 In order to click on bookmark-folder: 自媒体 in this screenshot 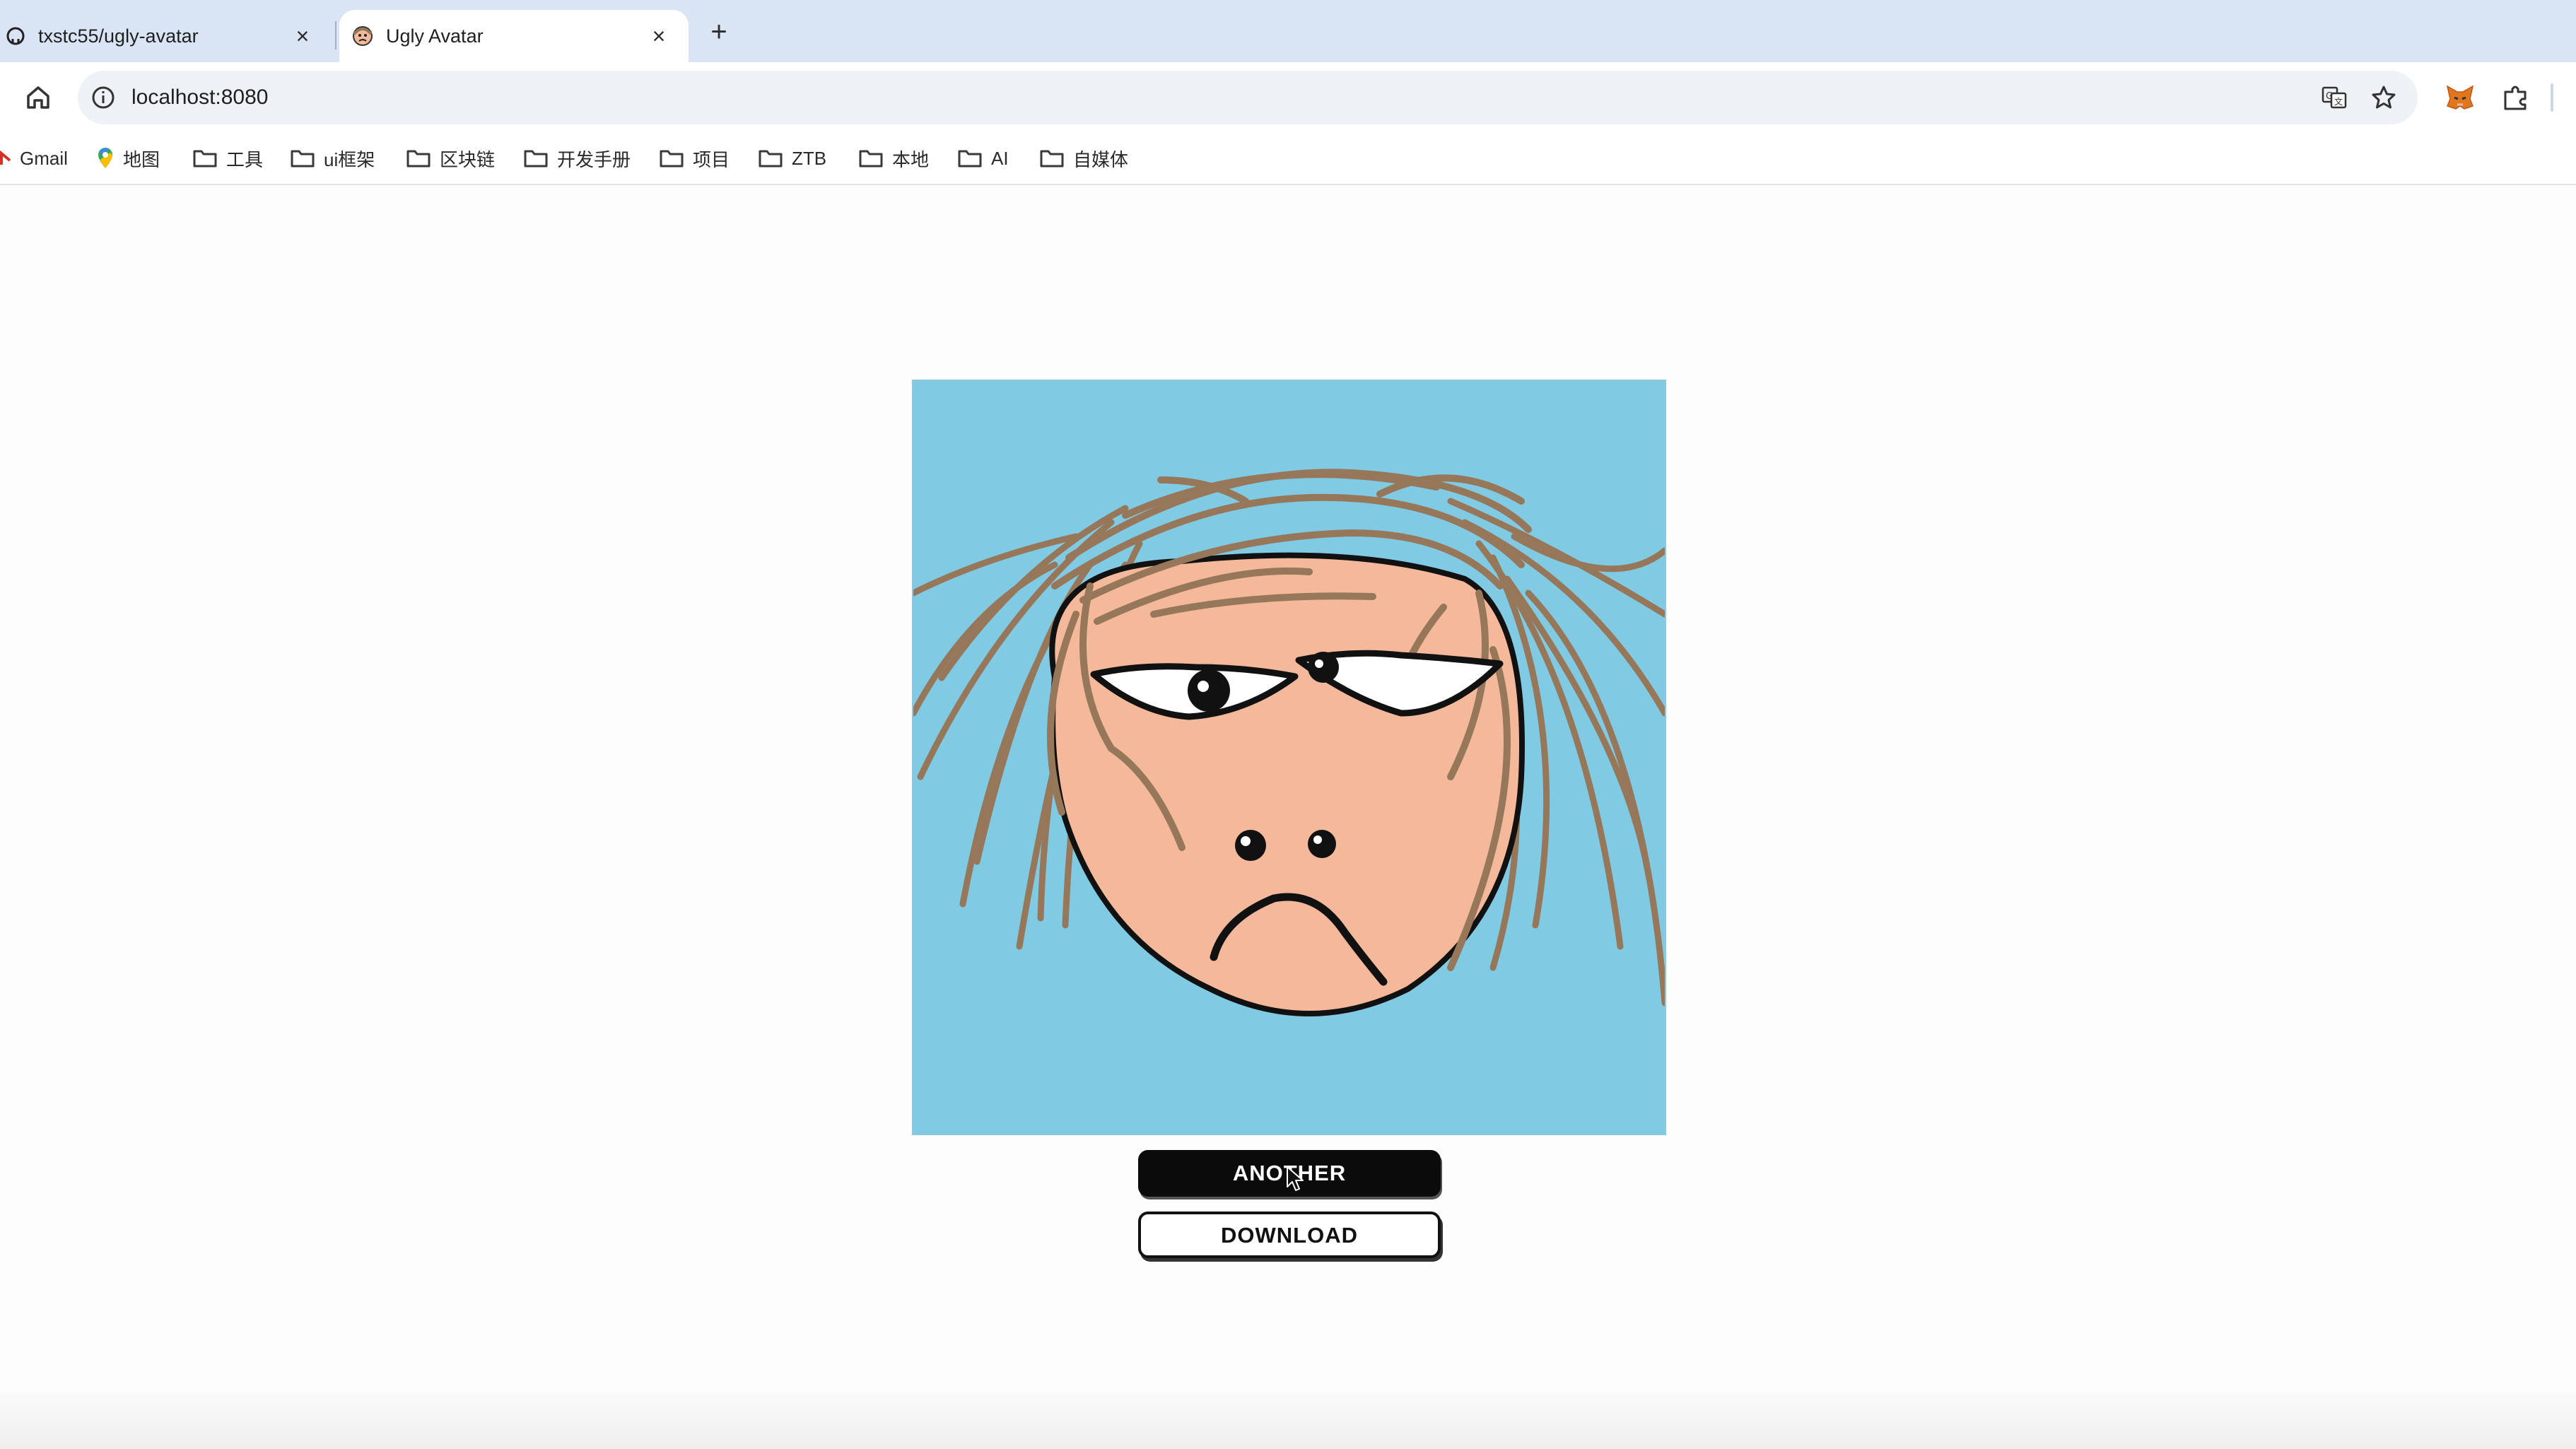, I will do `click(1083, 158)`.